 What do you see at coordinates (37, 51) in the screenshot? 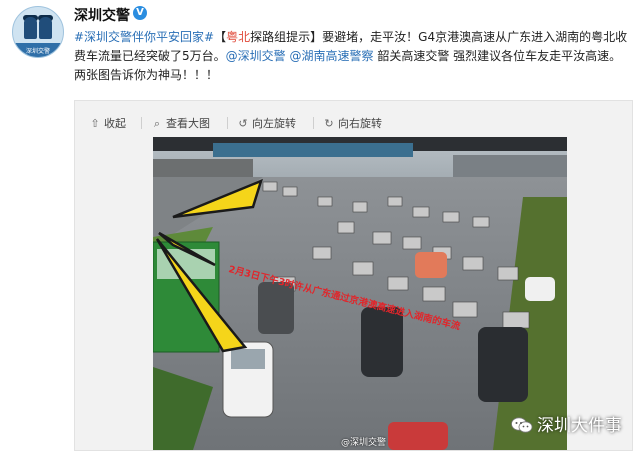
I see `avatar-label: 深圳交警` at bounding box center [37, 51].